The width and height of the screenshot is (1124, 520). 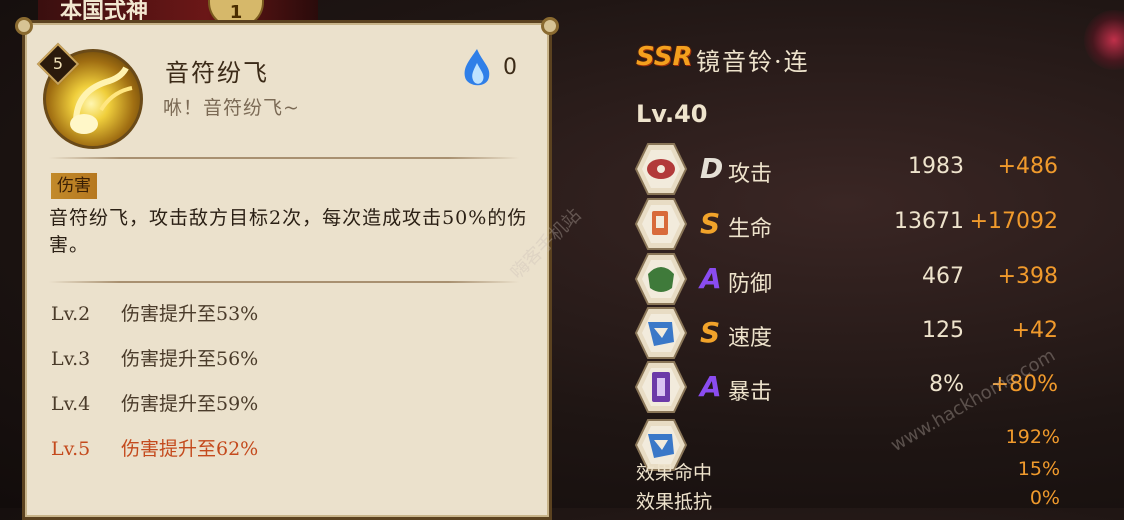 I want to click on skill-subtitle: 咻！音符纷飞~, so click(x=231, y=108).